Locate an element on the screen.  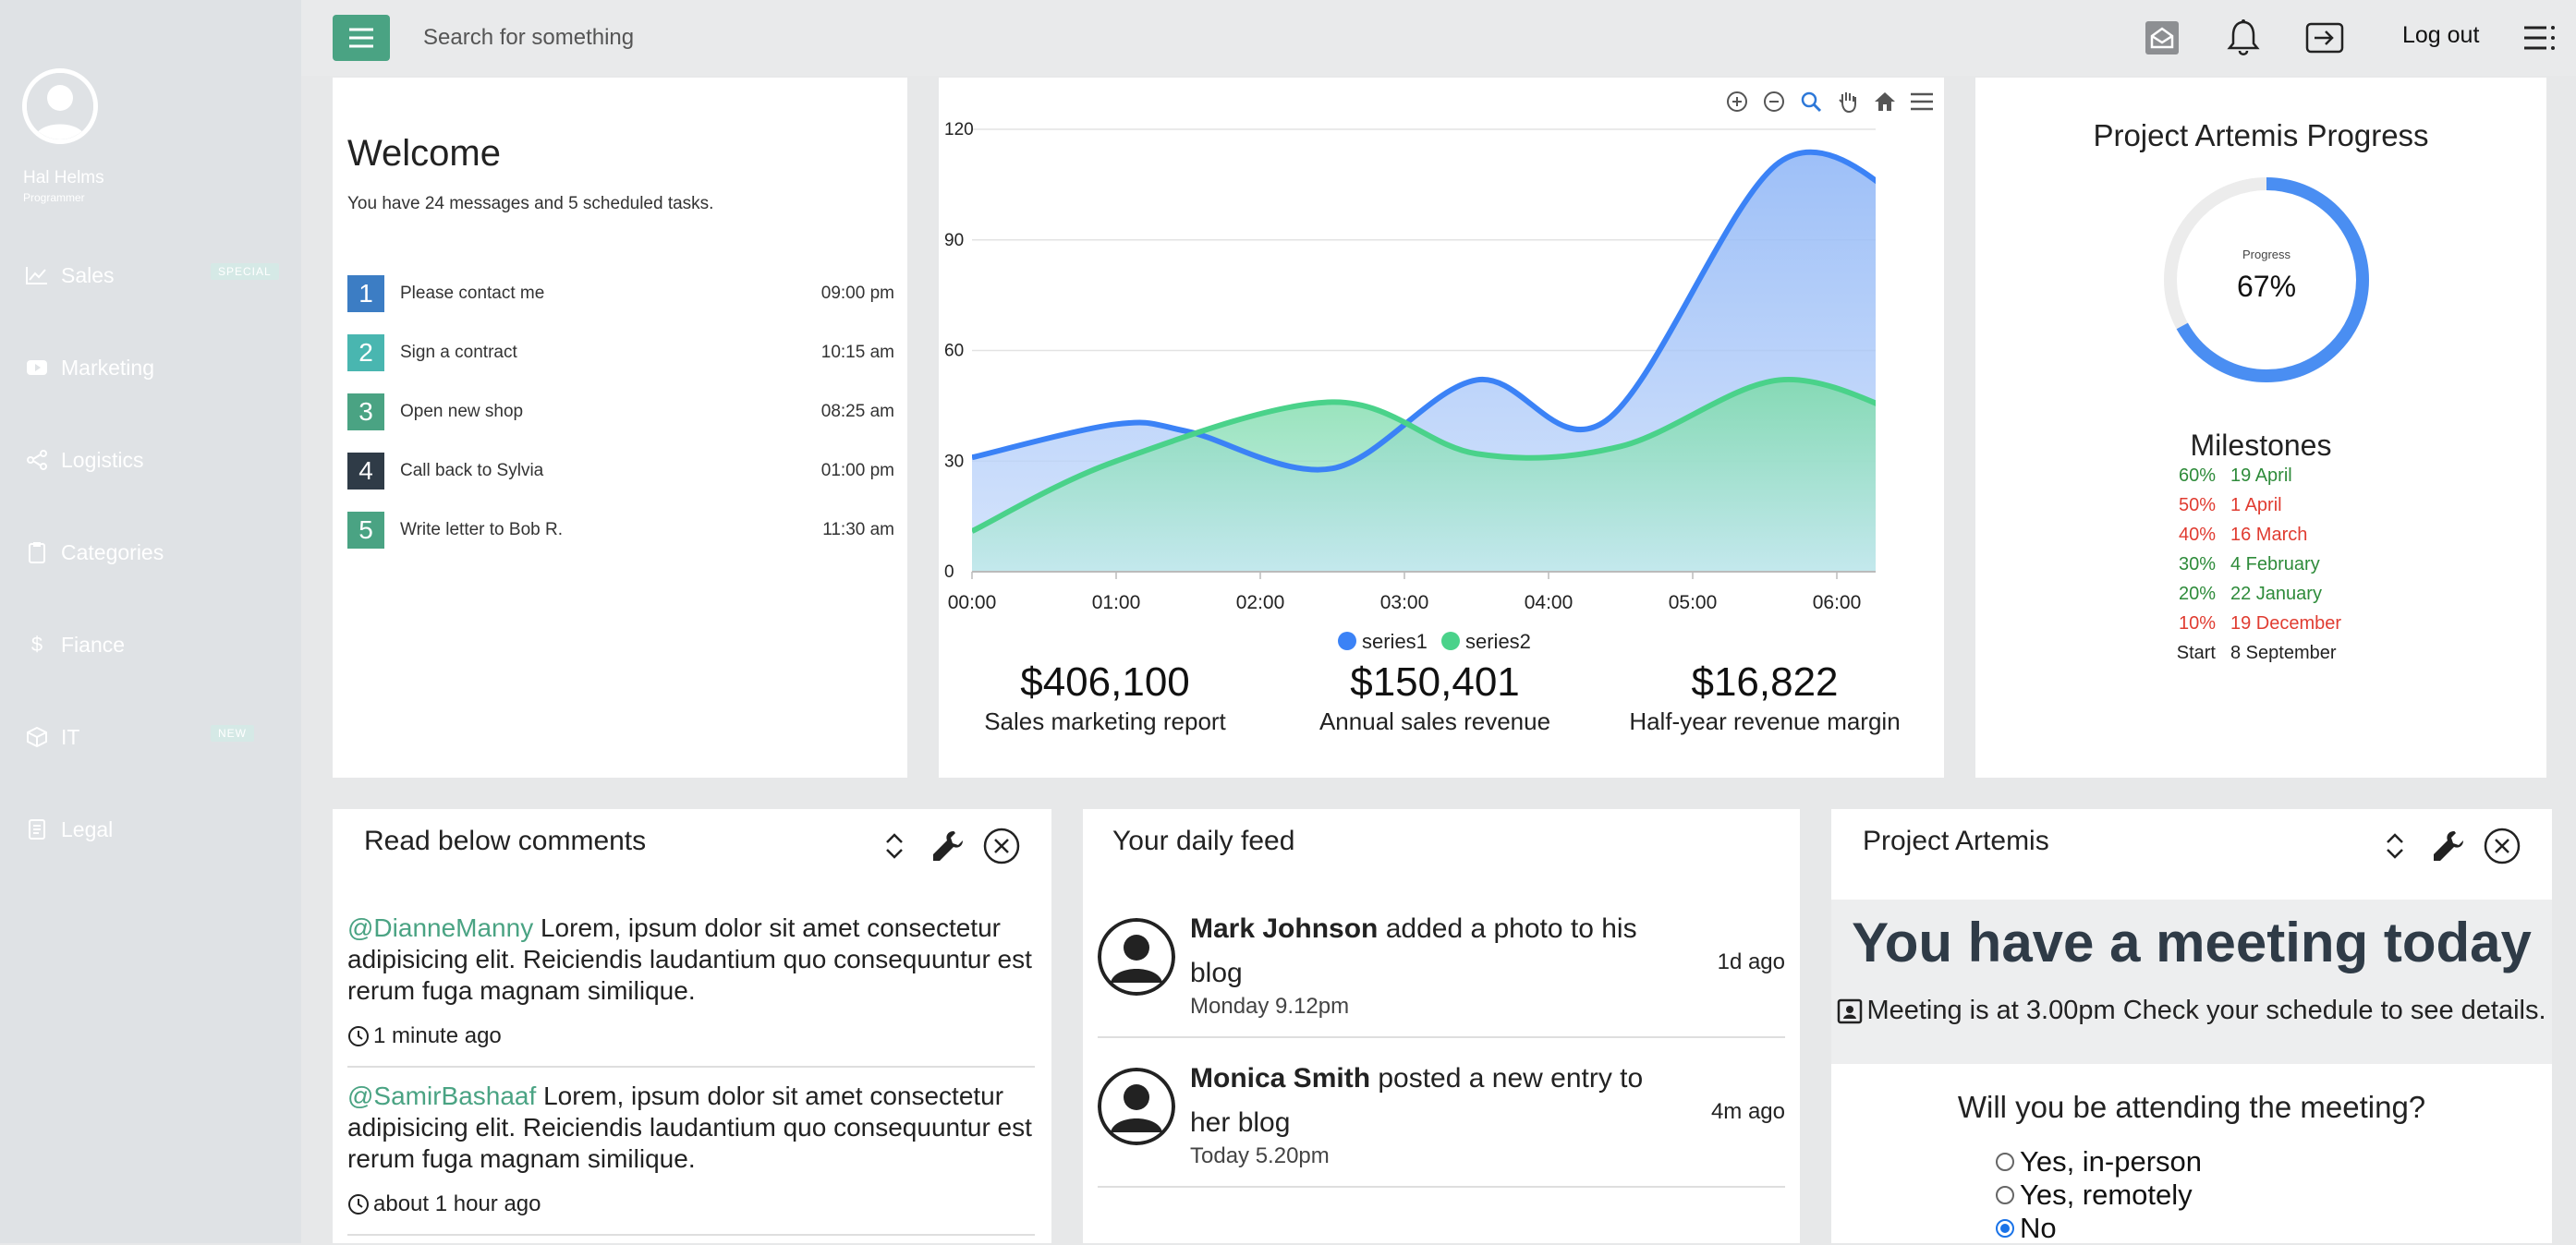
menu-button is located at coordinates (361, 38).